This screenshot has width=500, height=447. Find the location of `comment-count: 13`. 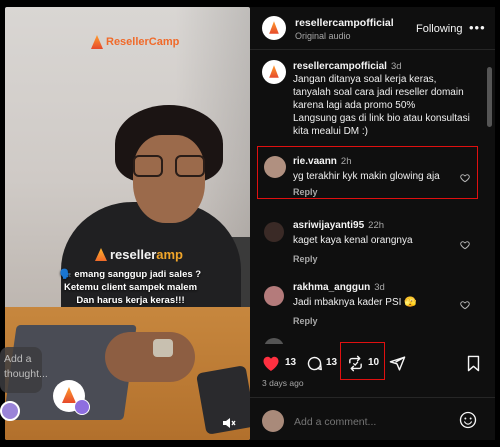

comment-count: 13 is located at coordinates (331, 362).